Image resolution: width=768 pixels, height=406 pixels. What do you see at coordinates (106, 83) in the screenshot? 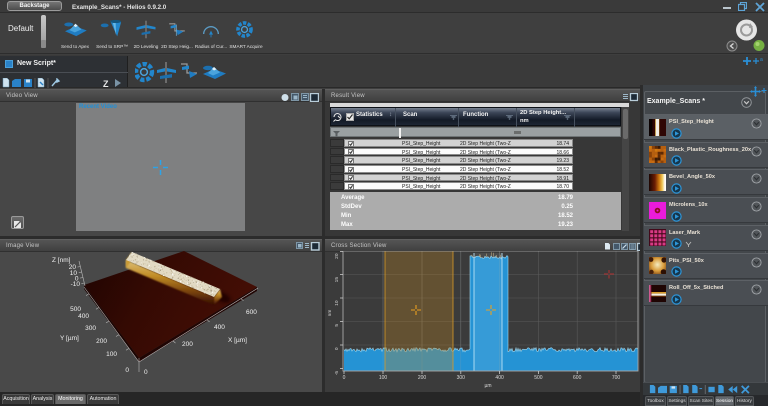
I see `svg-text: Z` at bounding box center [106, 83].